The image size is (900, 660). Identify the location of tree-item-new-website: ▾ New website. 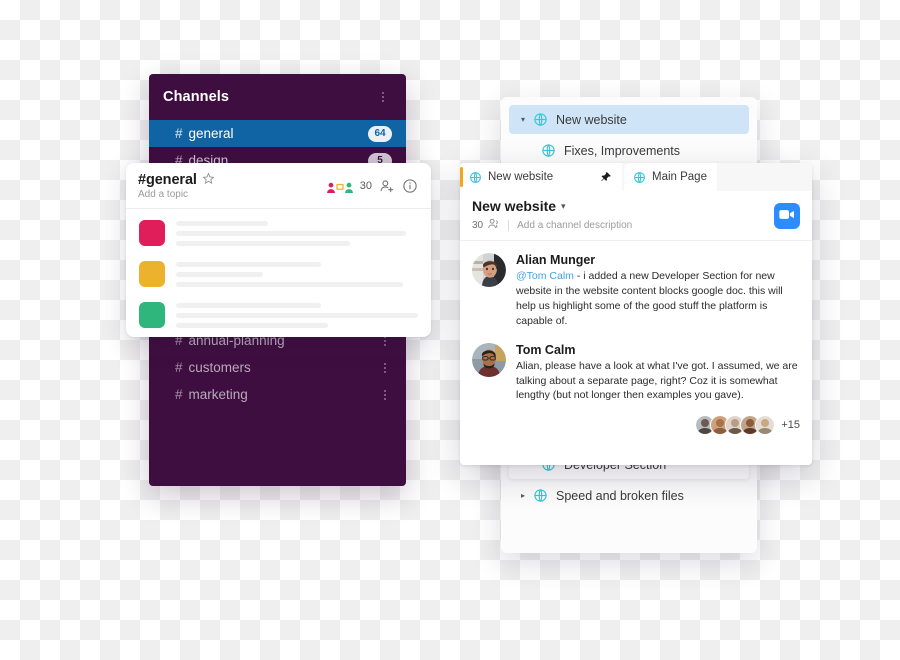
(629, 119).